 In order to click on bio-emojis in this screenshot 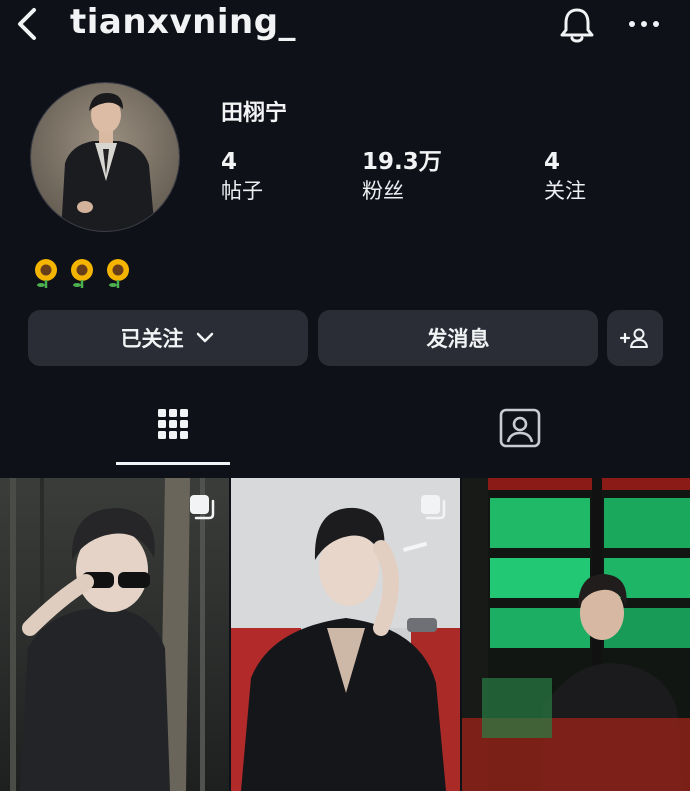, I will do `click(82, 273)`.